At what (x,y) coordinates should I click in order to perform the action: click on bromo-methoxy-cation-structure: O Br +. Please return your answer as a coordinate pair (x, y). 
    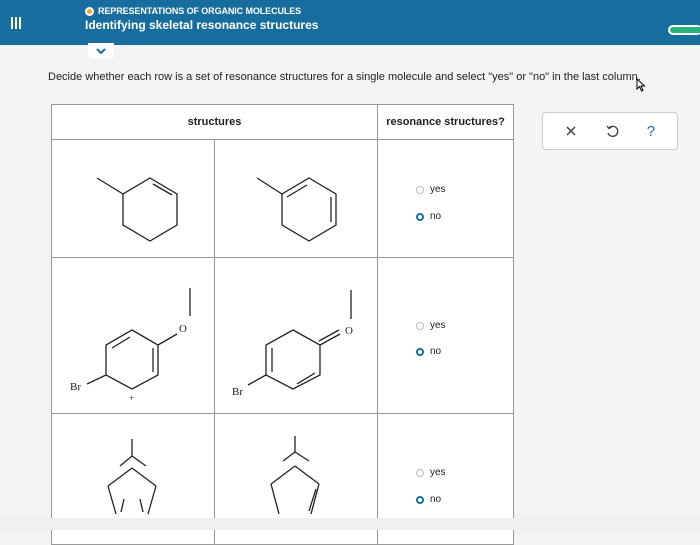
    Looking at the image, I should click on (130, 345).